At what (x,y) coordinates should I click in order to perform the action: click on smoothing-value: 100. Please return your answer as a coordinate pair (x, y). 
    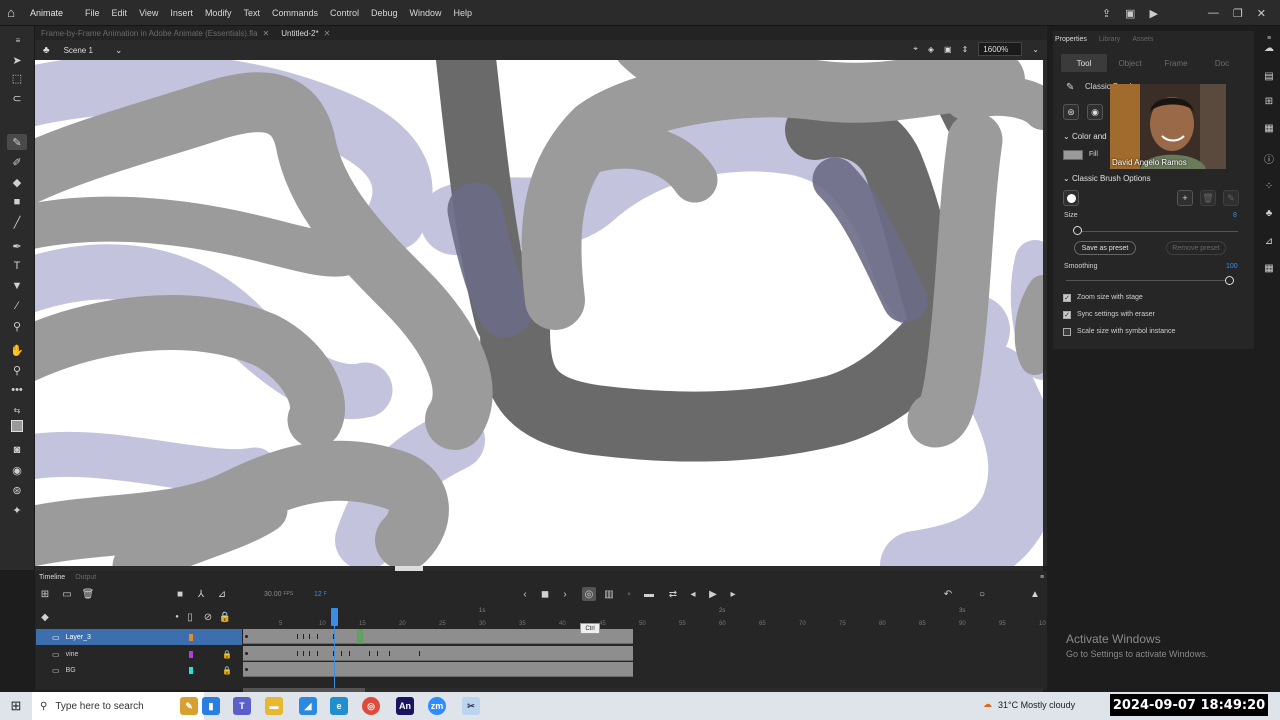
    Looking at the image, I should click on (1232, 266).